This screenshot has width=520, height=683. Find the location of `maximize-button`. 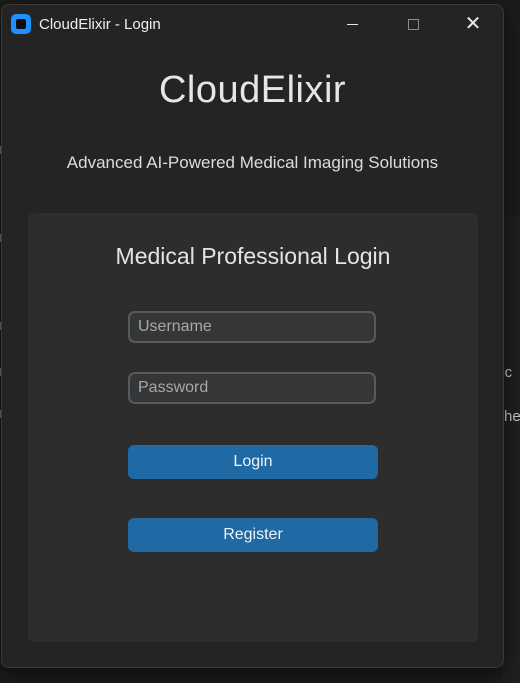

maximize-button is located at coordinates (413, 24).